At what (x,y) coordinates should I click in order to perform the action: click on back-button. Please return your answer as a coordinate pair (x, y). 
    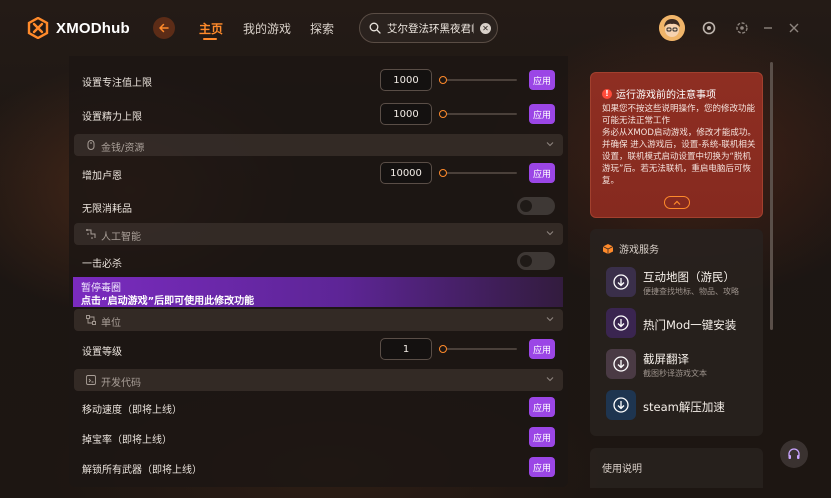
    Looking at the image, I should click on (164, 28).